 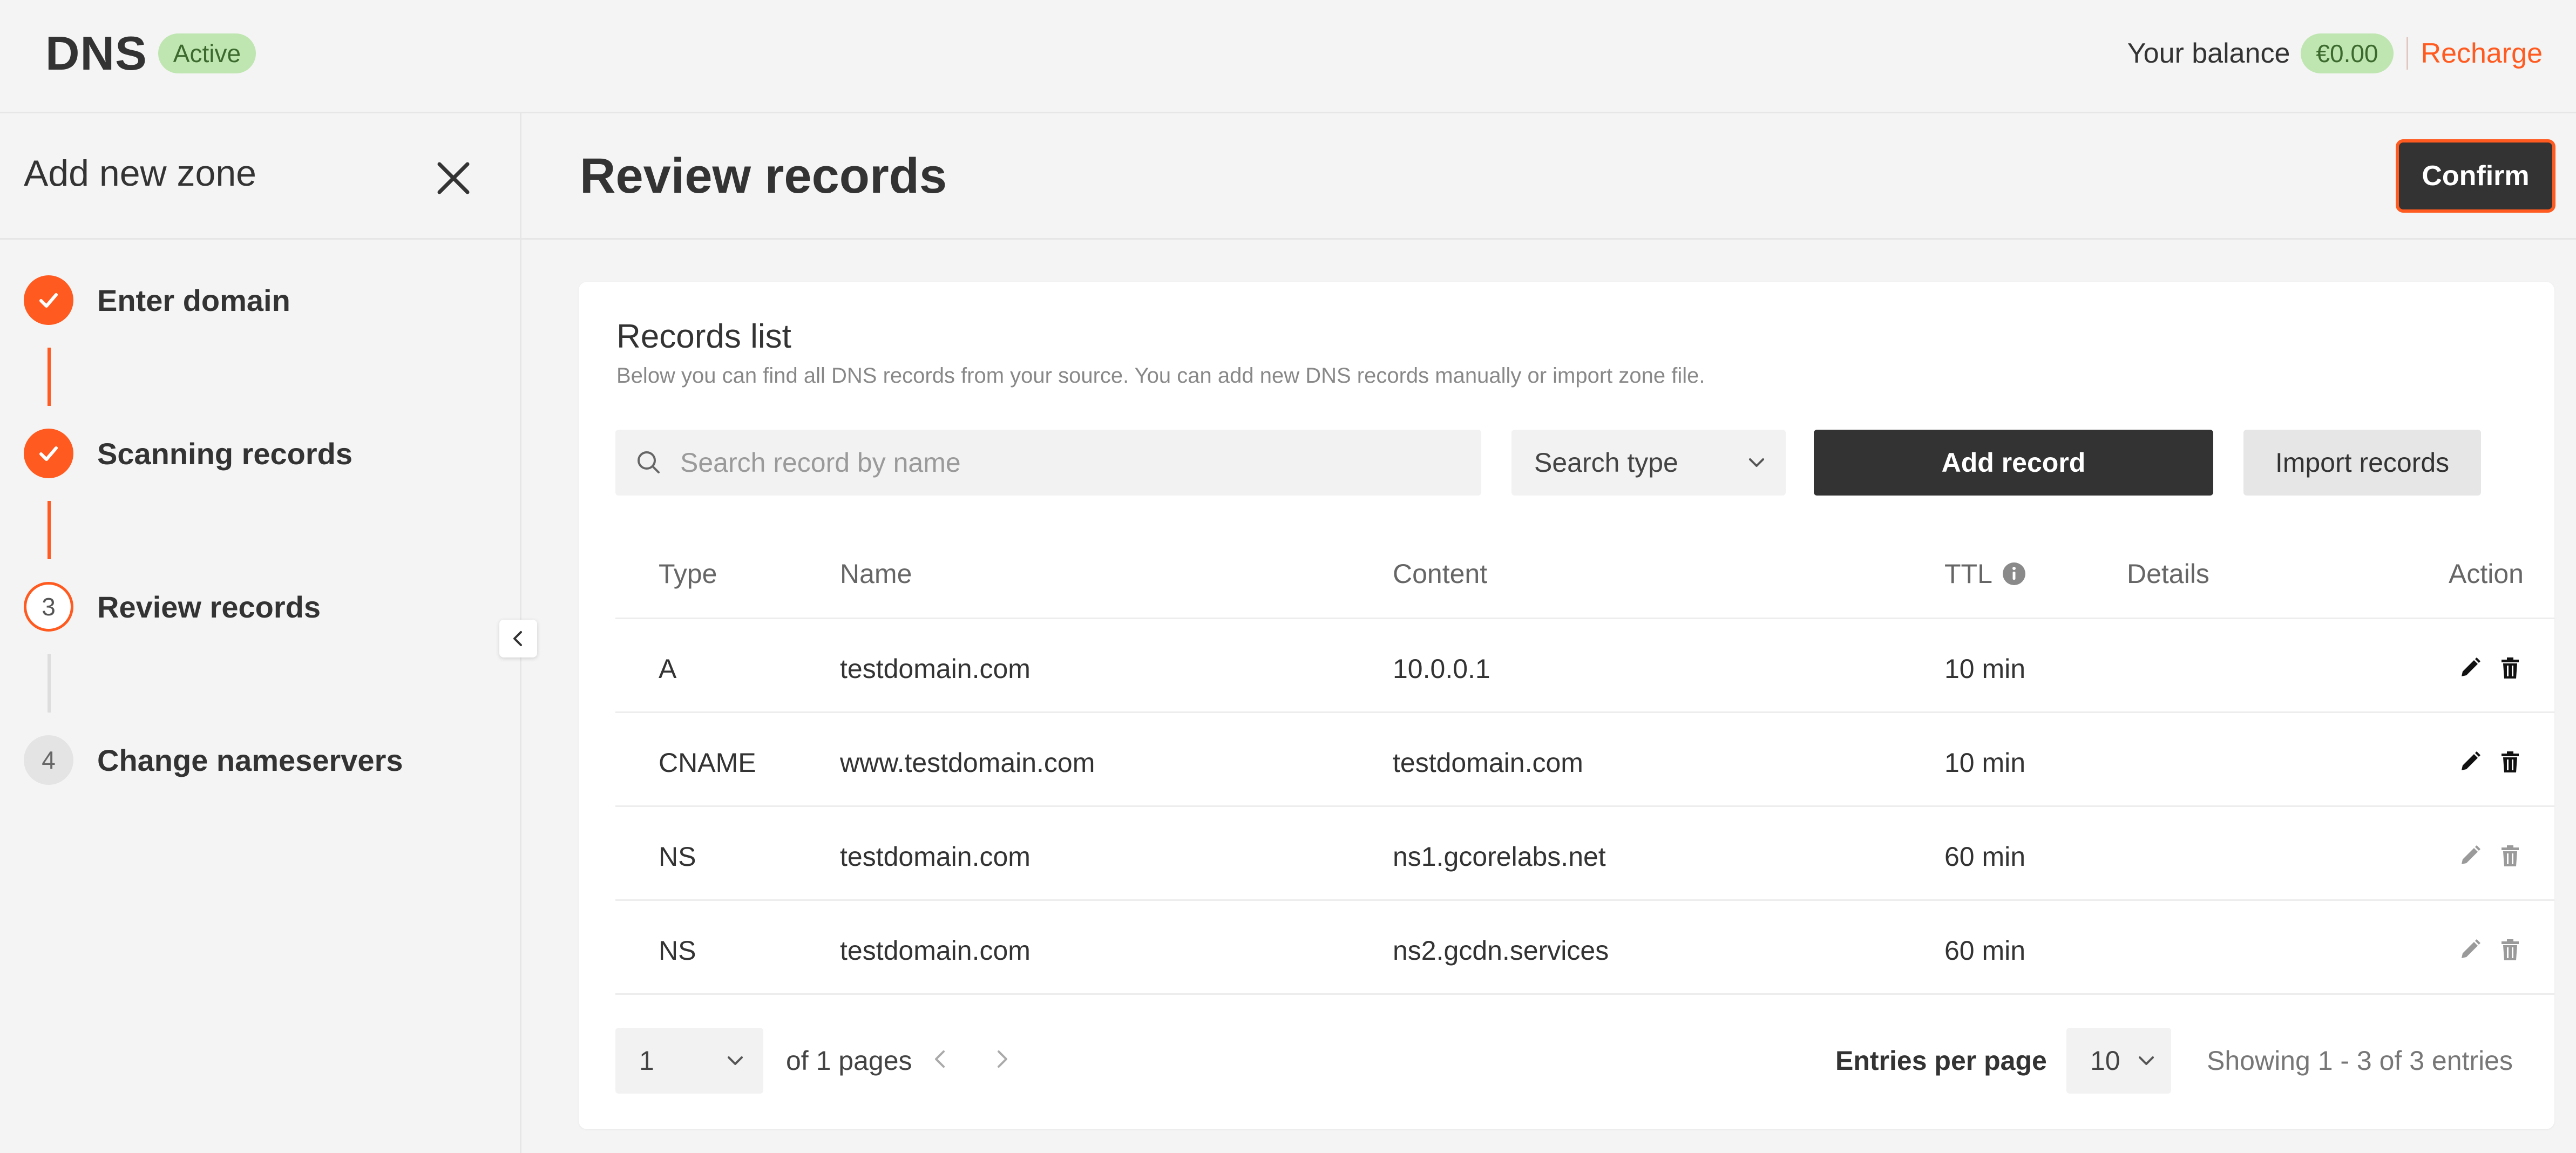 I want to click on collapse-sidebar-button, so click(x=518, y=638).